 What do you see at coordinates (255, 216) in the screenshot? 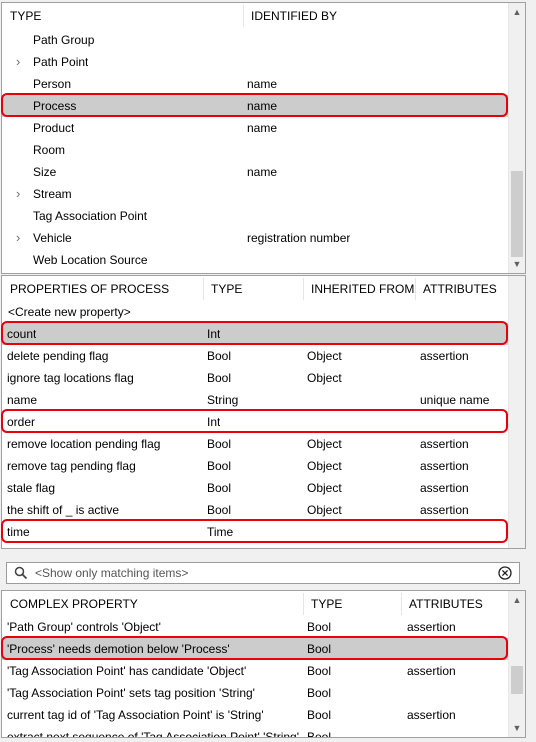
I see `type-row-tag-association-point: Tag Association Point` at bounding box center [255, 216].